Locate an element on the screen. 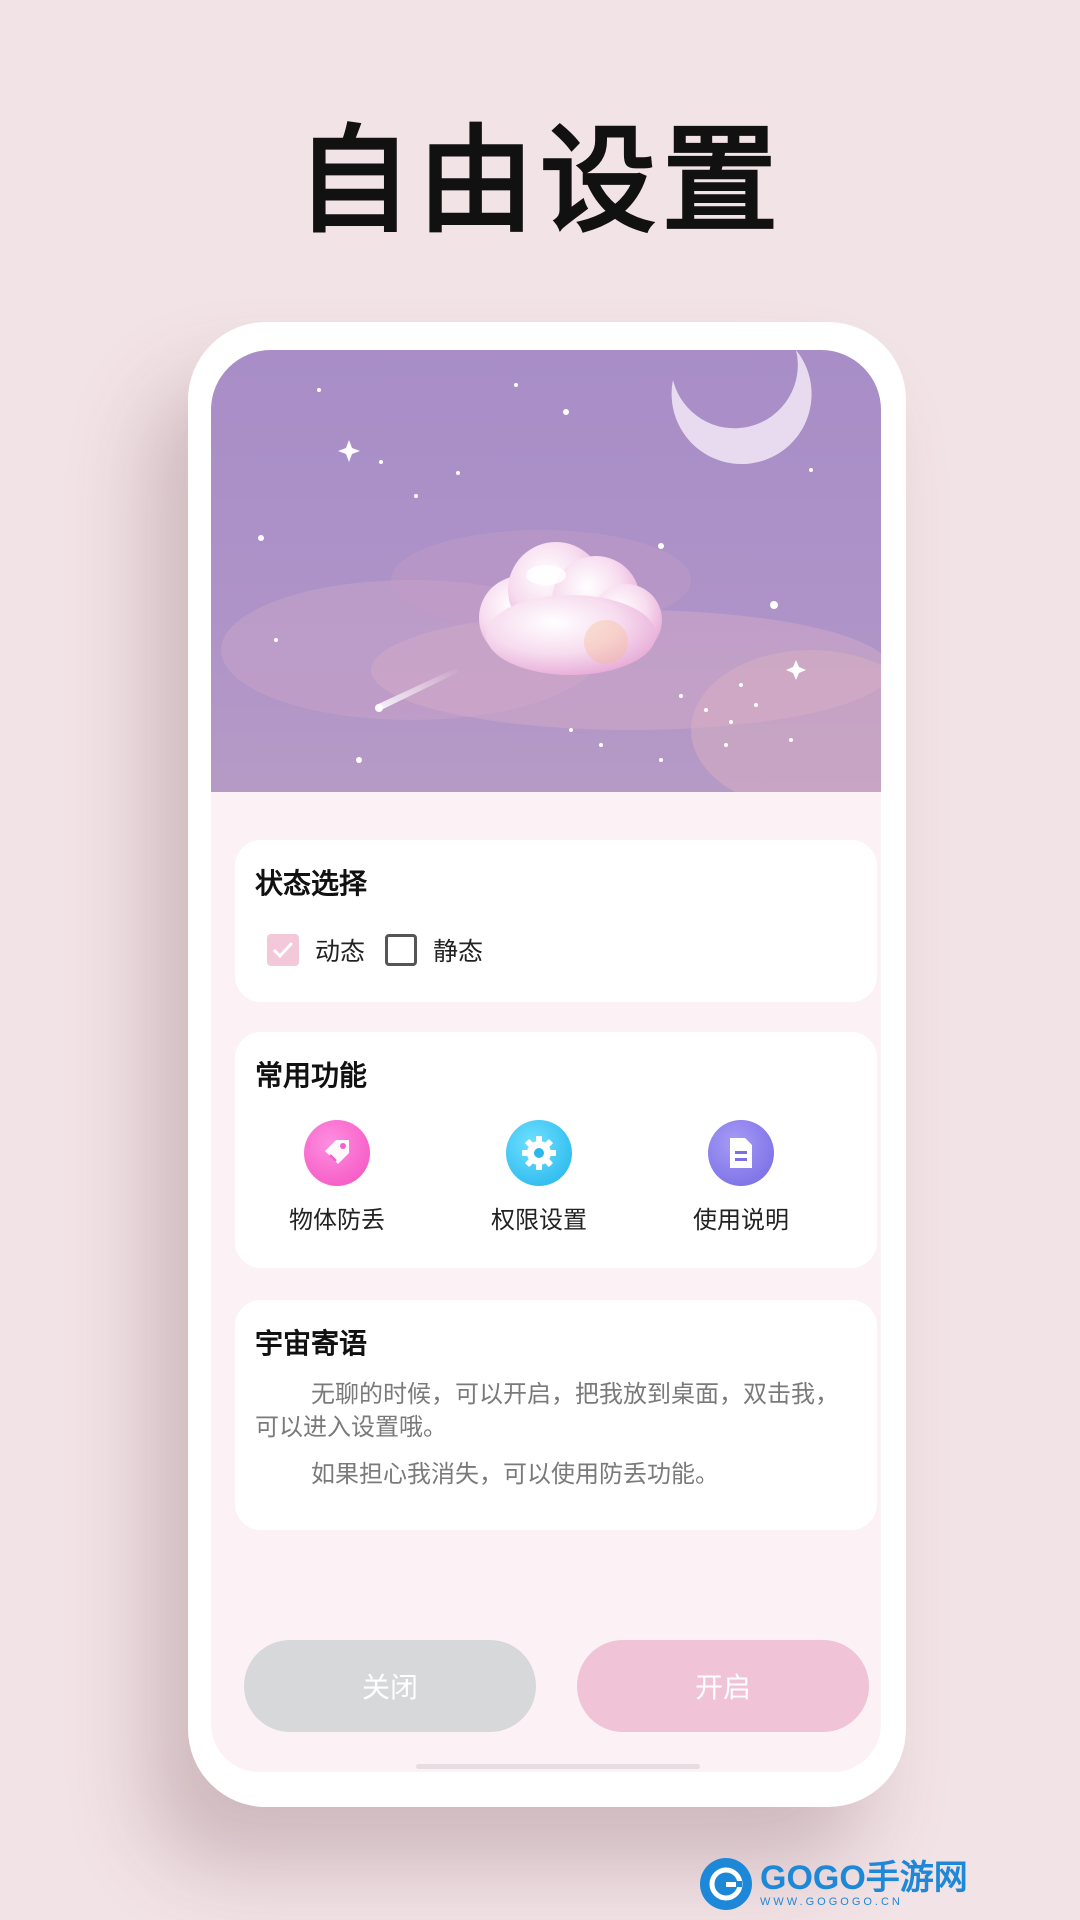  dynamic-checkbox is located at coordinates (283, 950).